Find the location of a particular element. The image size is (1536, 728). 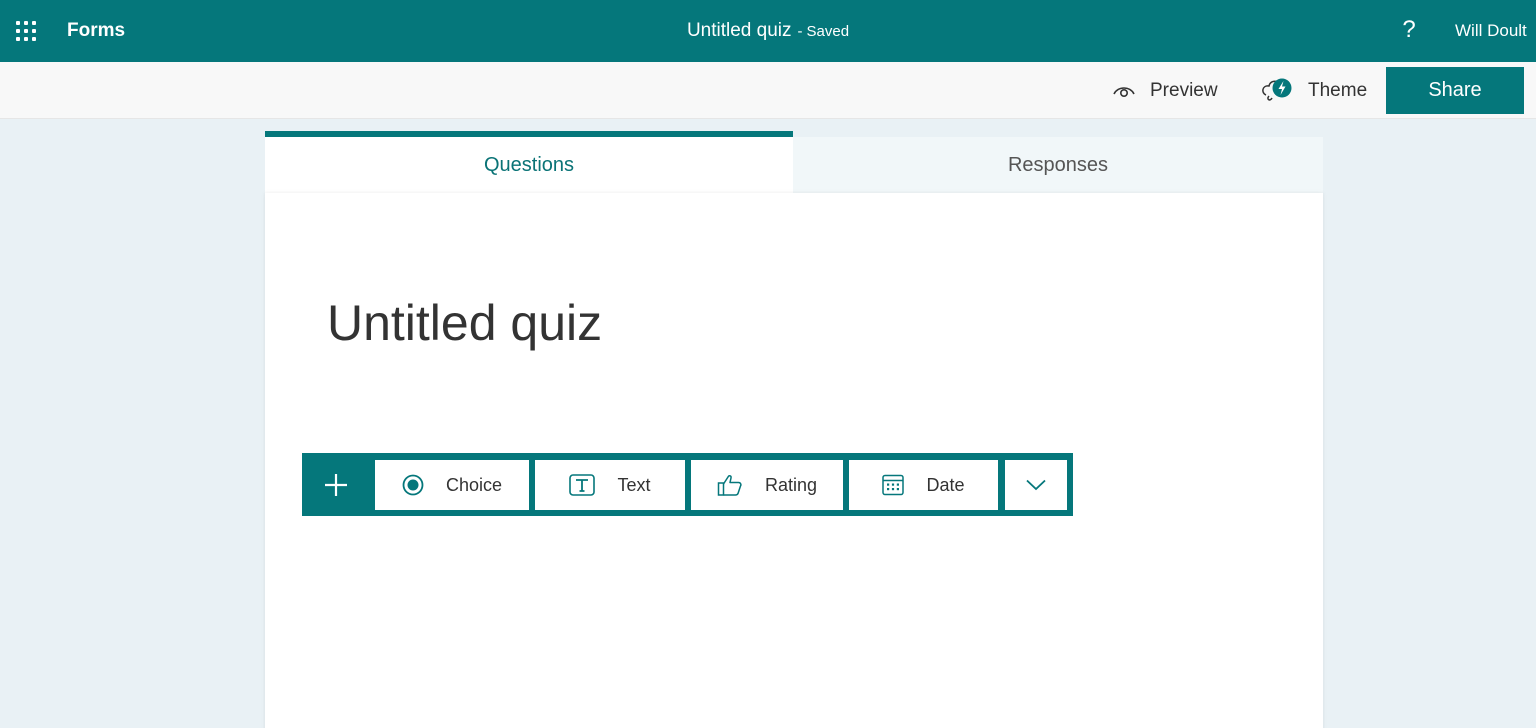

tab-responses: Responses is located at coordinates (1058, 165).